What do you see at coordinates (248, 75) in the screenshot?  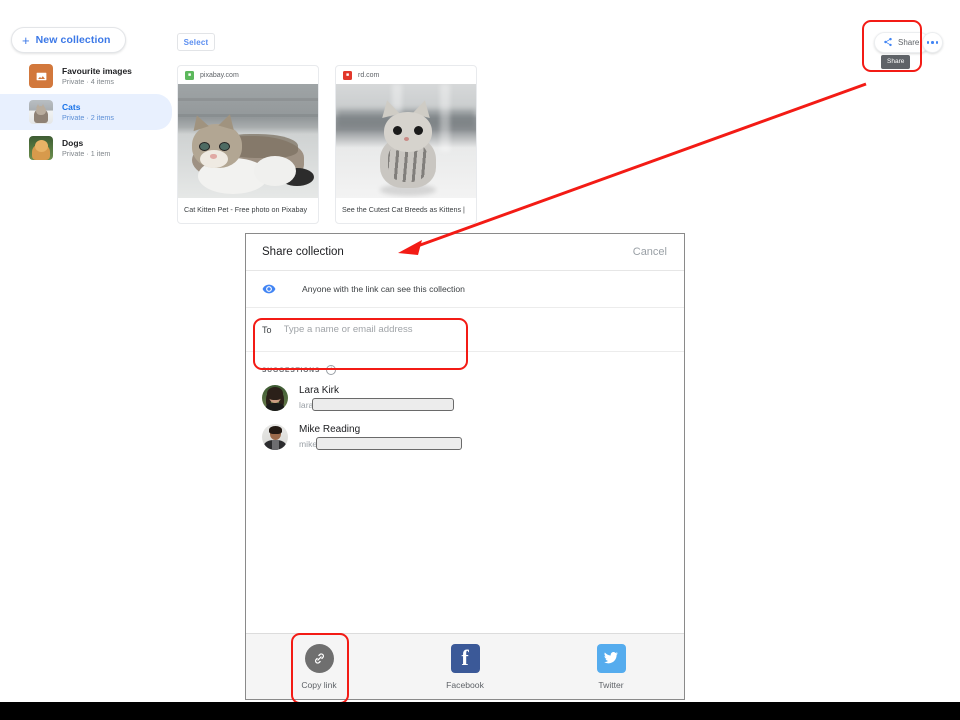 I see `card-source-row: ■ pixabay.com` at bounding box center [248, 75].